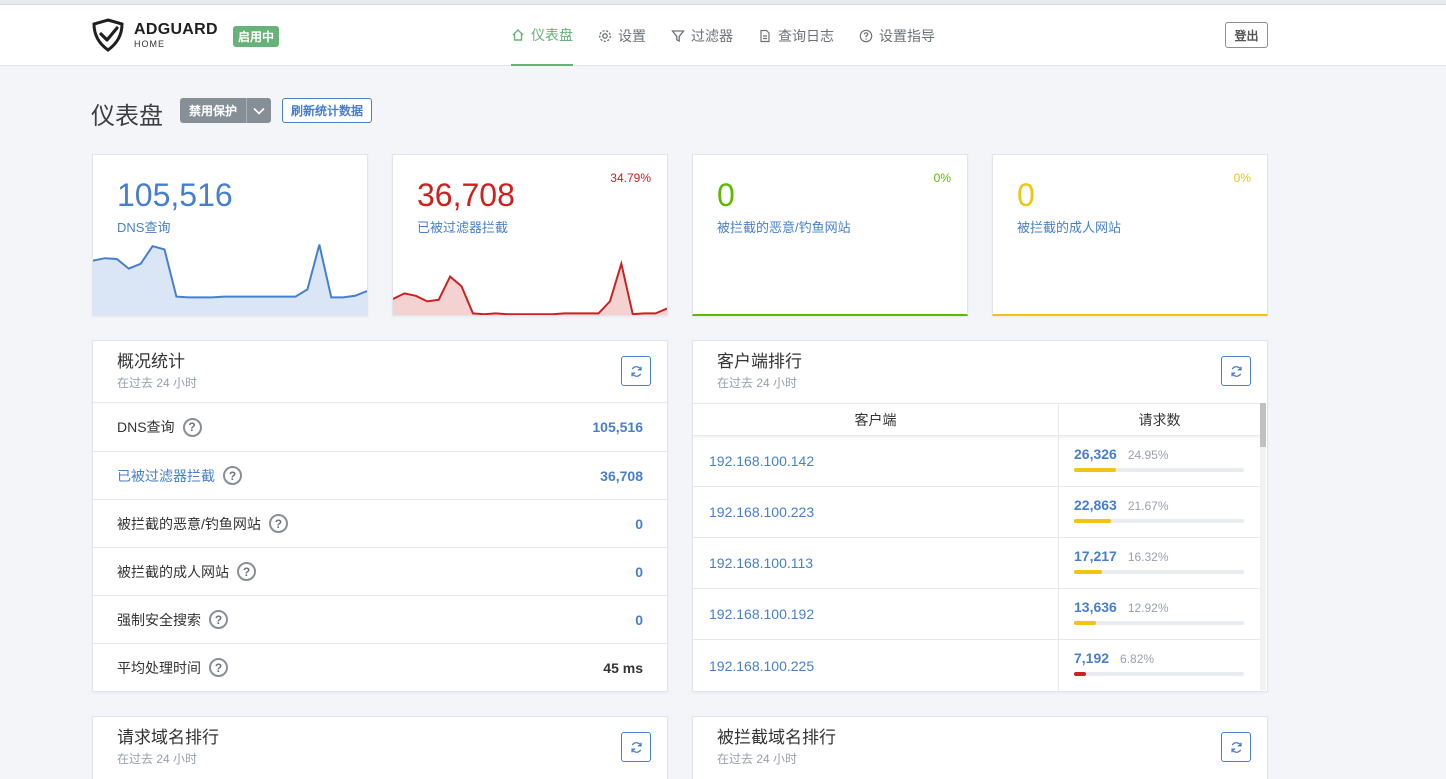 This screenshot has width=1446, height=779. I want to click on nav-setup-guide: 设置指导, so click(897, 35).